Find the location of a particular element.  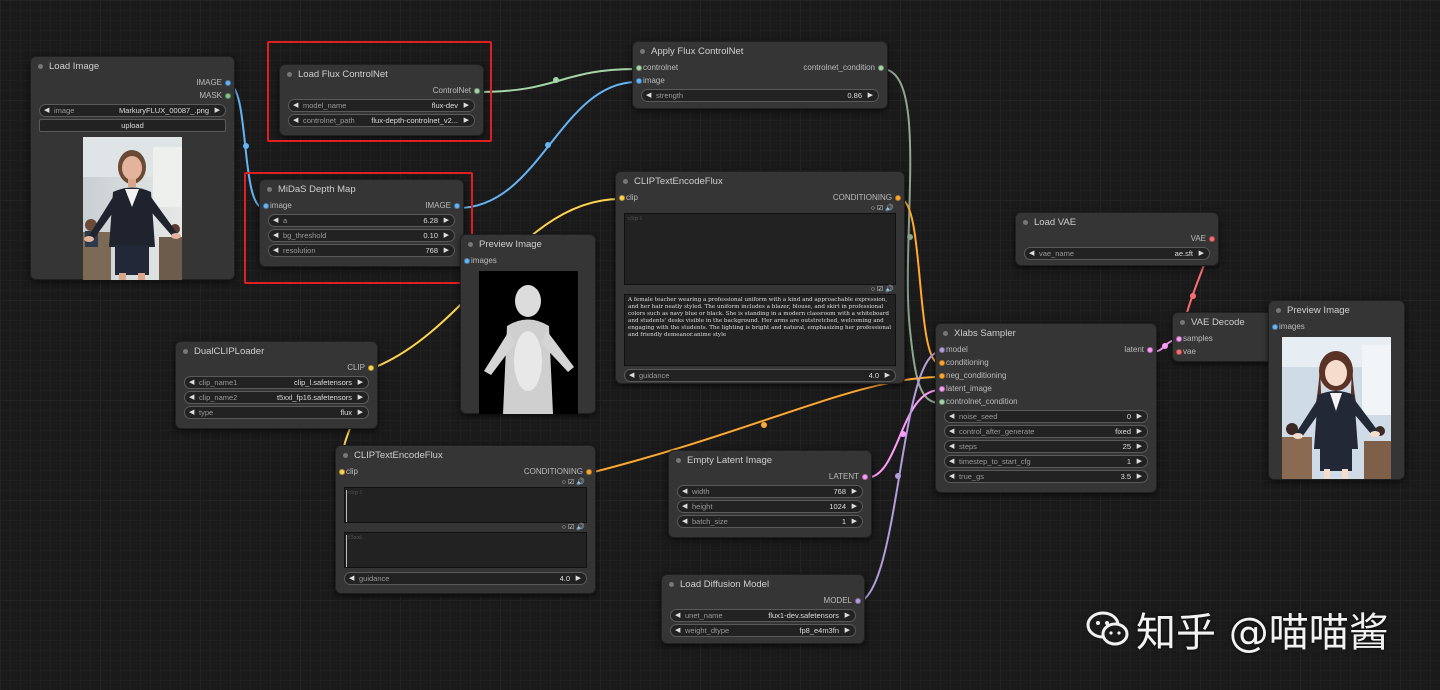

node-title: Load VAE is located at coordinates (1117, 222).